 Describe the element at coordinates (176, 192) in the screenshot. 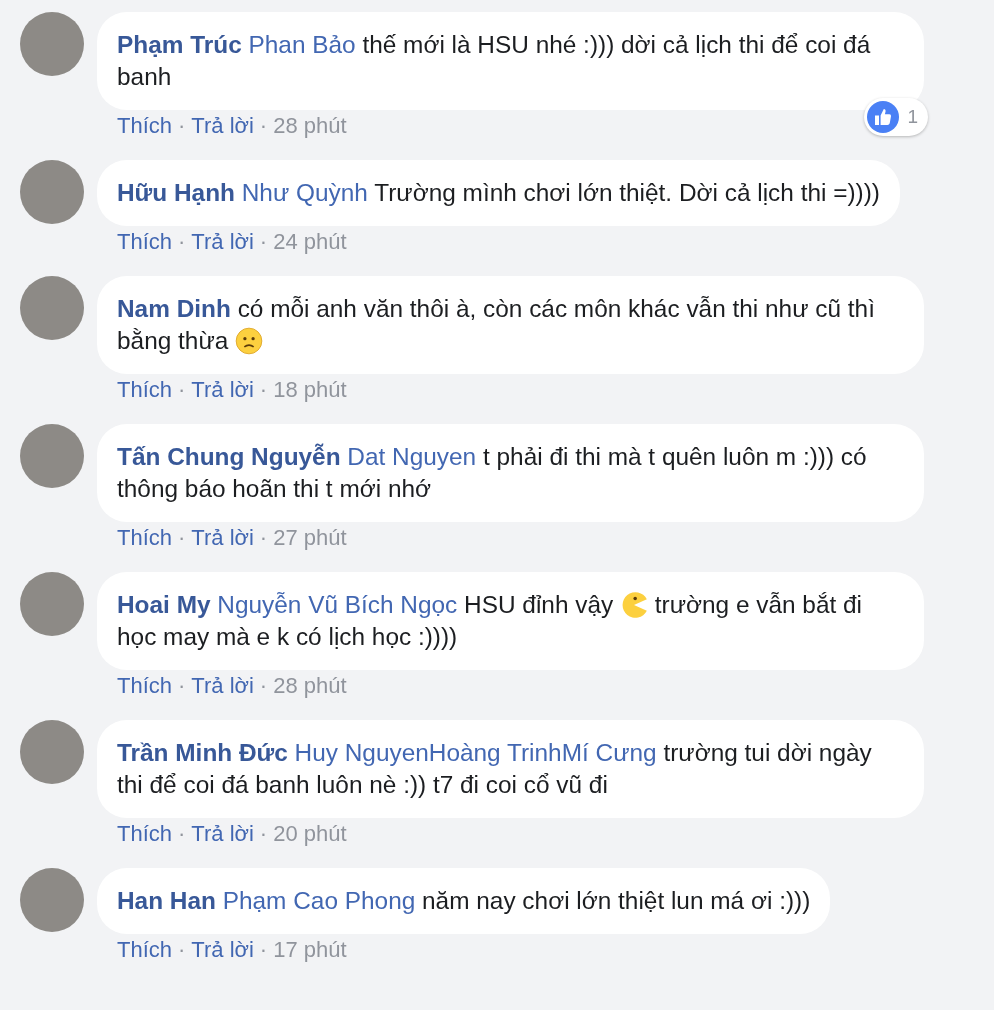

I see `author-link: Hữu Hạnh` at that location.